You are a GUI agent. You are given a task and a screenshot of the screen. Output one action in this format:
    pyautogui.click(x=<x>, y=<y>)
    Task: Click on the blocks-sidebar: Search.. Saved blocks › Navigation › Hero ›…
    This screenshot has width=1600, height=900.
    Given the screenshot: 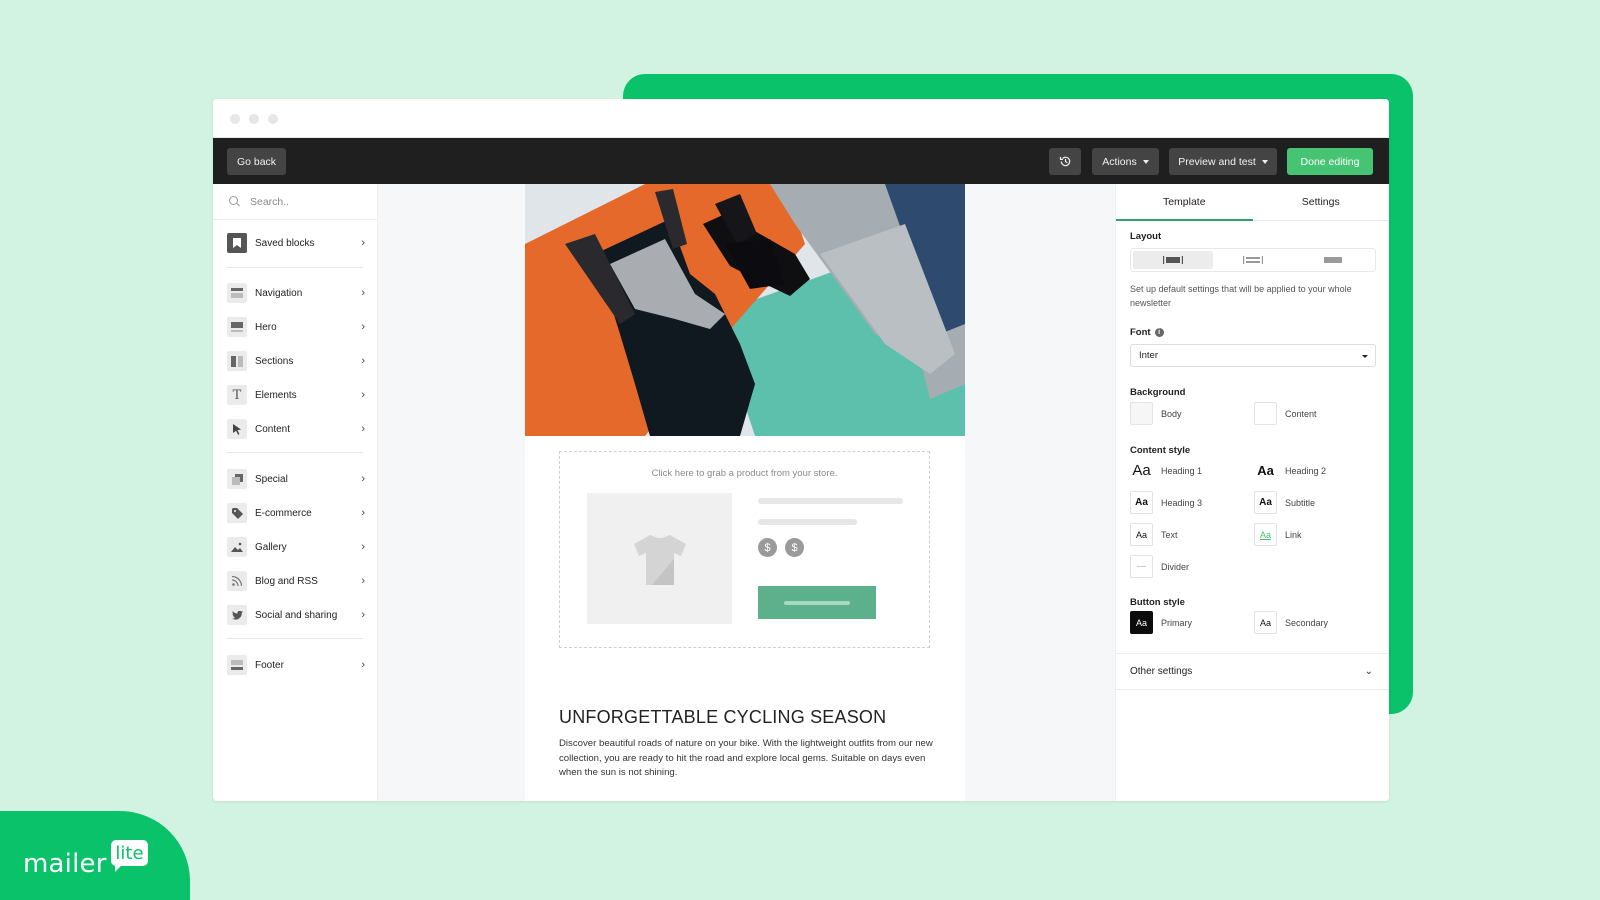 What is the action you would take?
    pyautogui.click(x=295, y=492)
    